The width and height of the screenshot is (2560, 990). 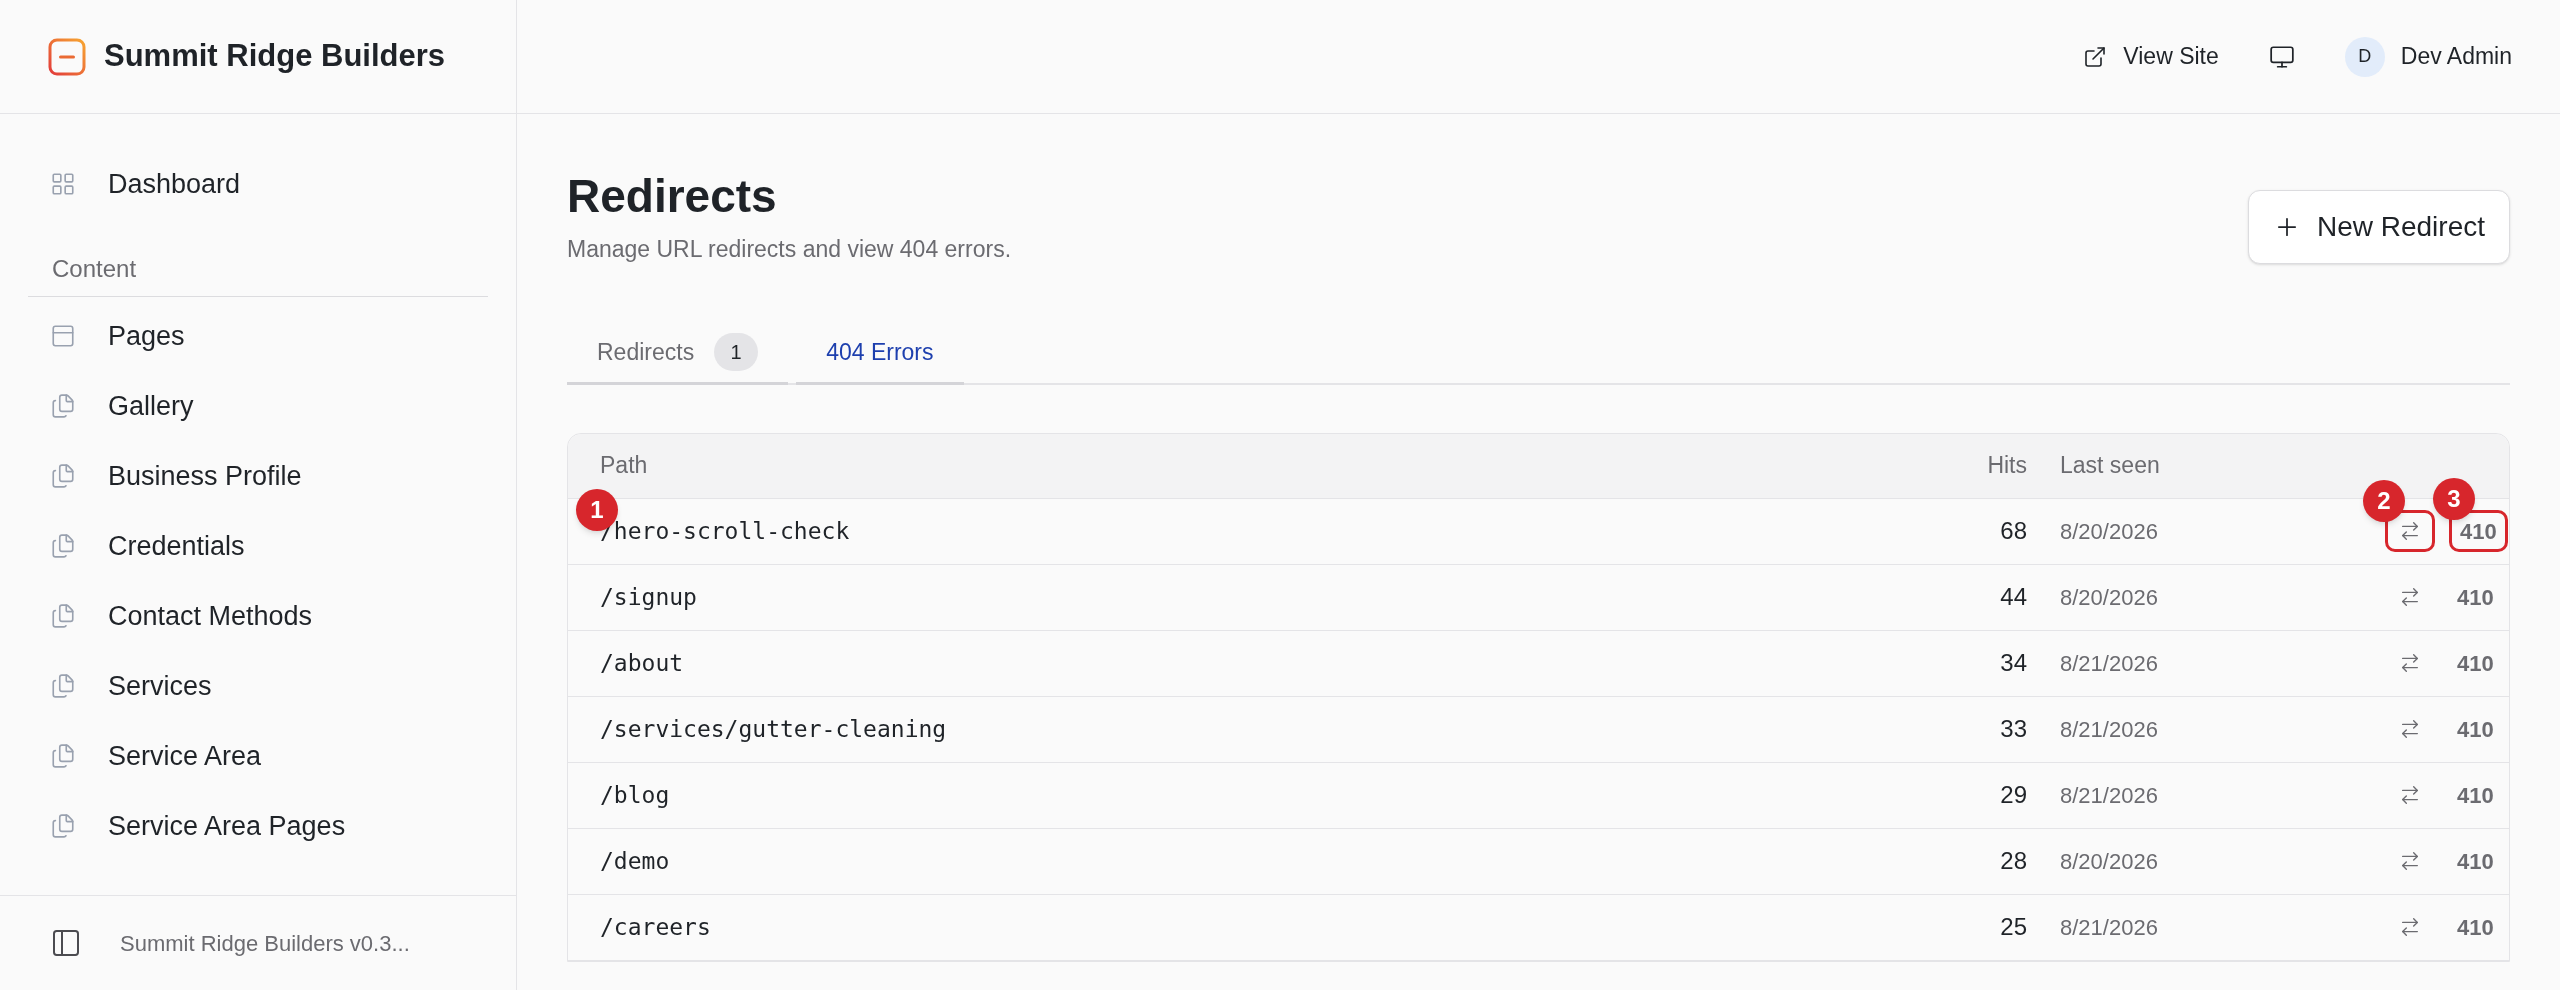 What do you see at coordinates (258, 406) in the screenshot?
I see `sidebar-item: Gallery` at bounding box center [258, 406].